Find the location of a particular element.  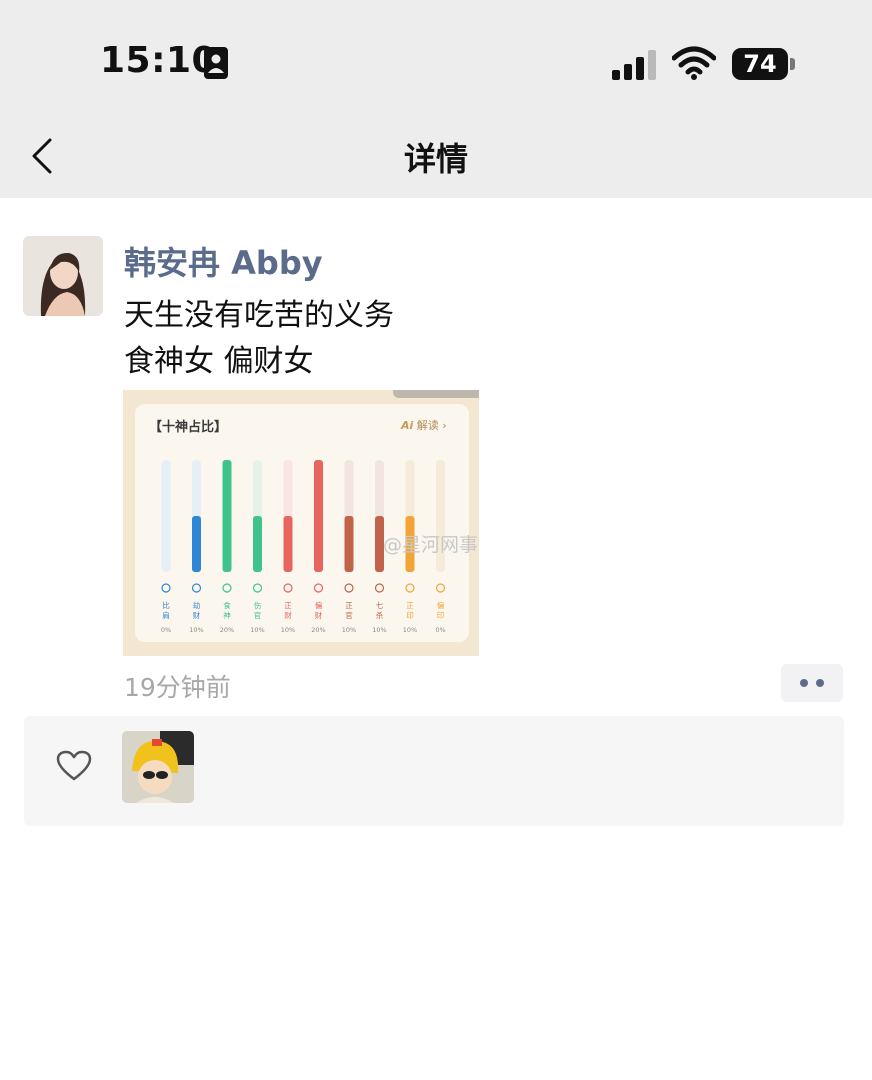

author-avatar is located at coordinates (63, 276).